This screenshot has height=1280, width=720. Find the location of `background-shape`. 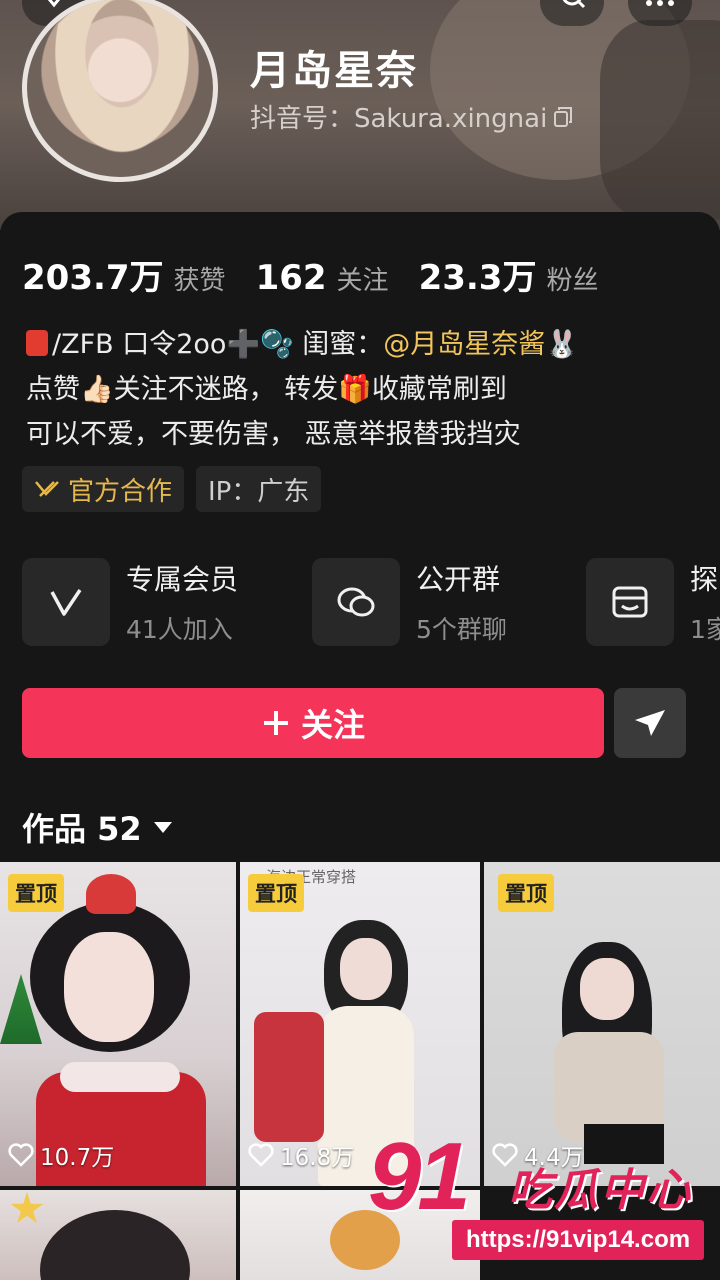

background-shape is located at coordinates (660, 120).